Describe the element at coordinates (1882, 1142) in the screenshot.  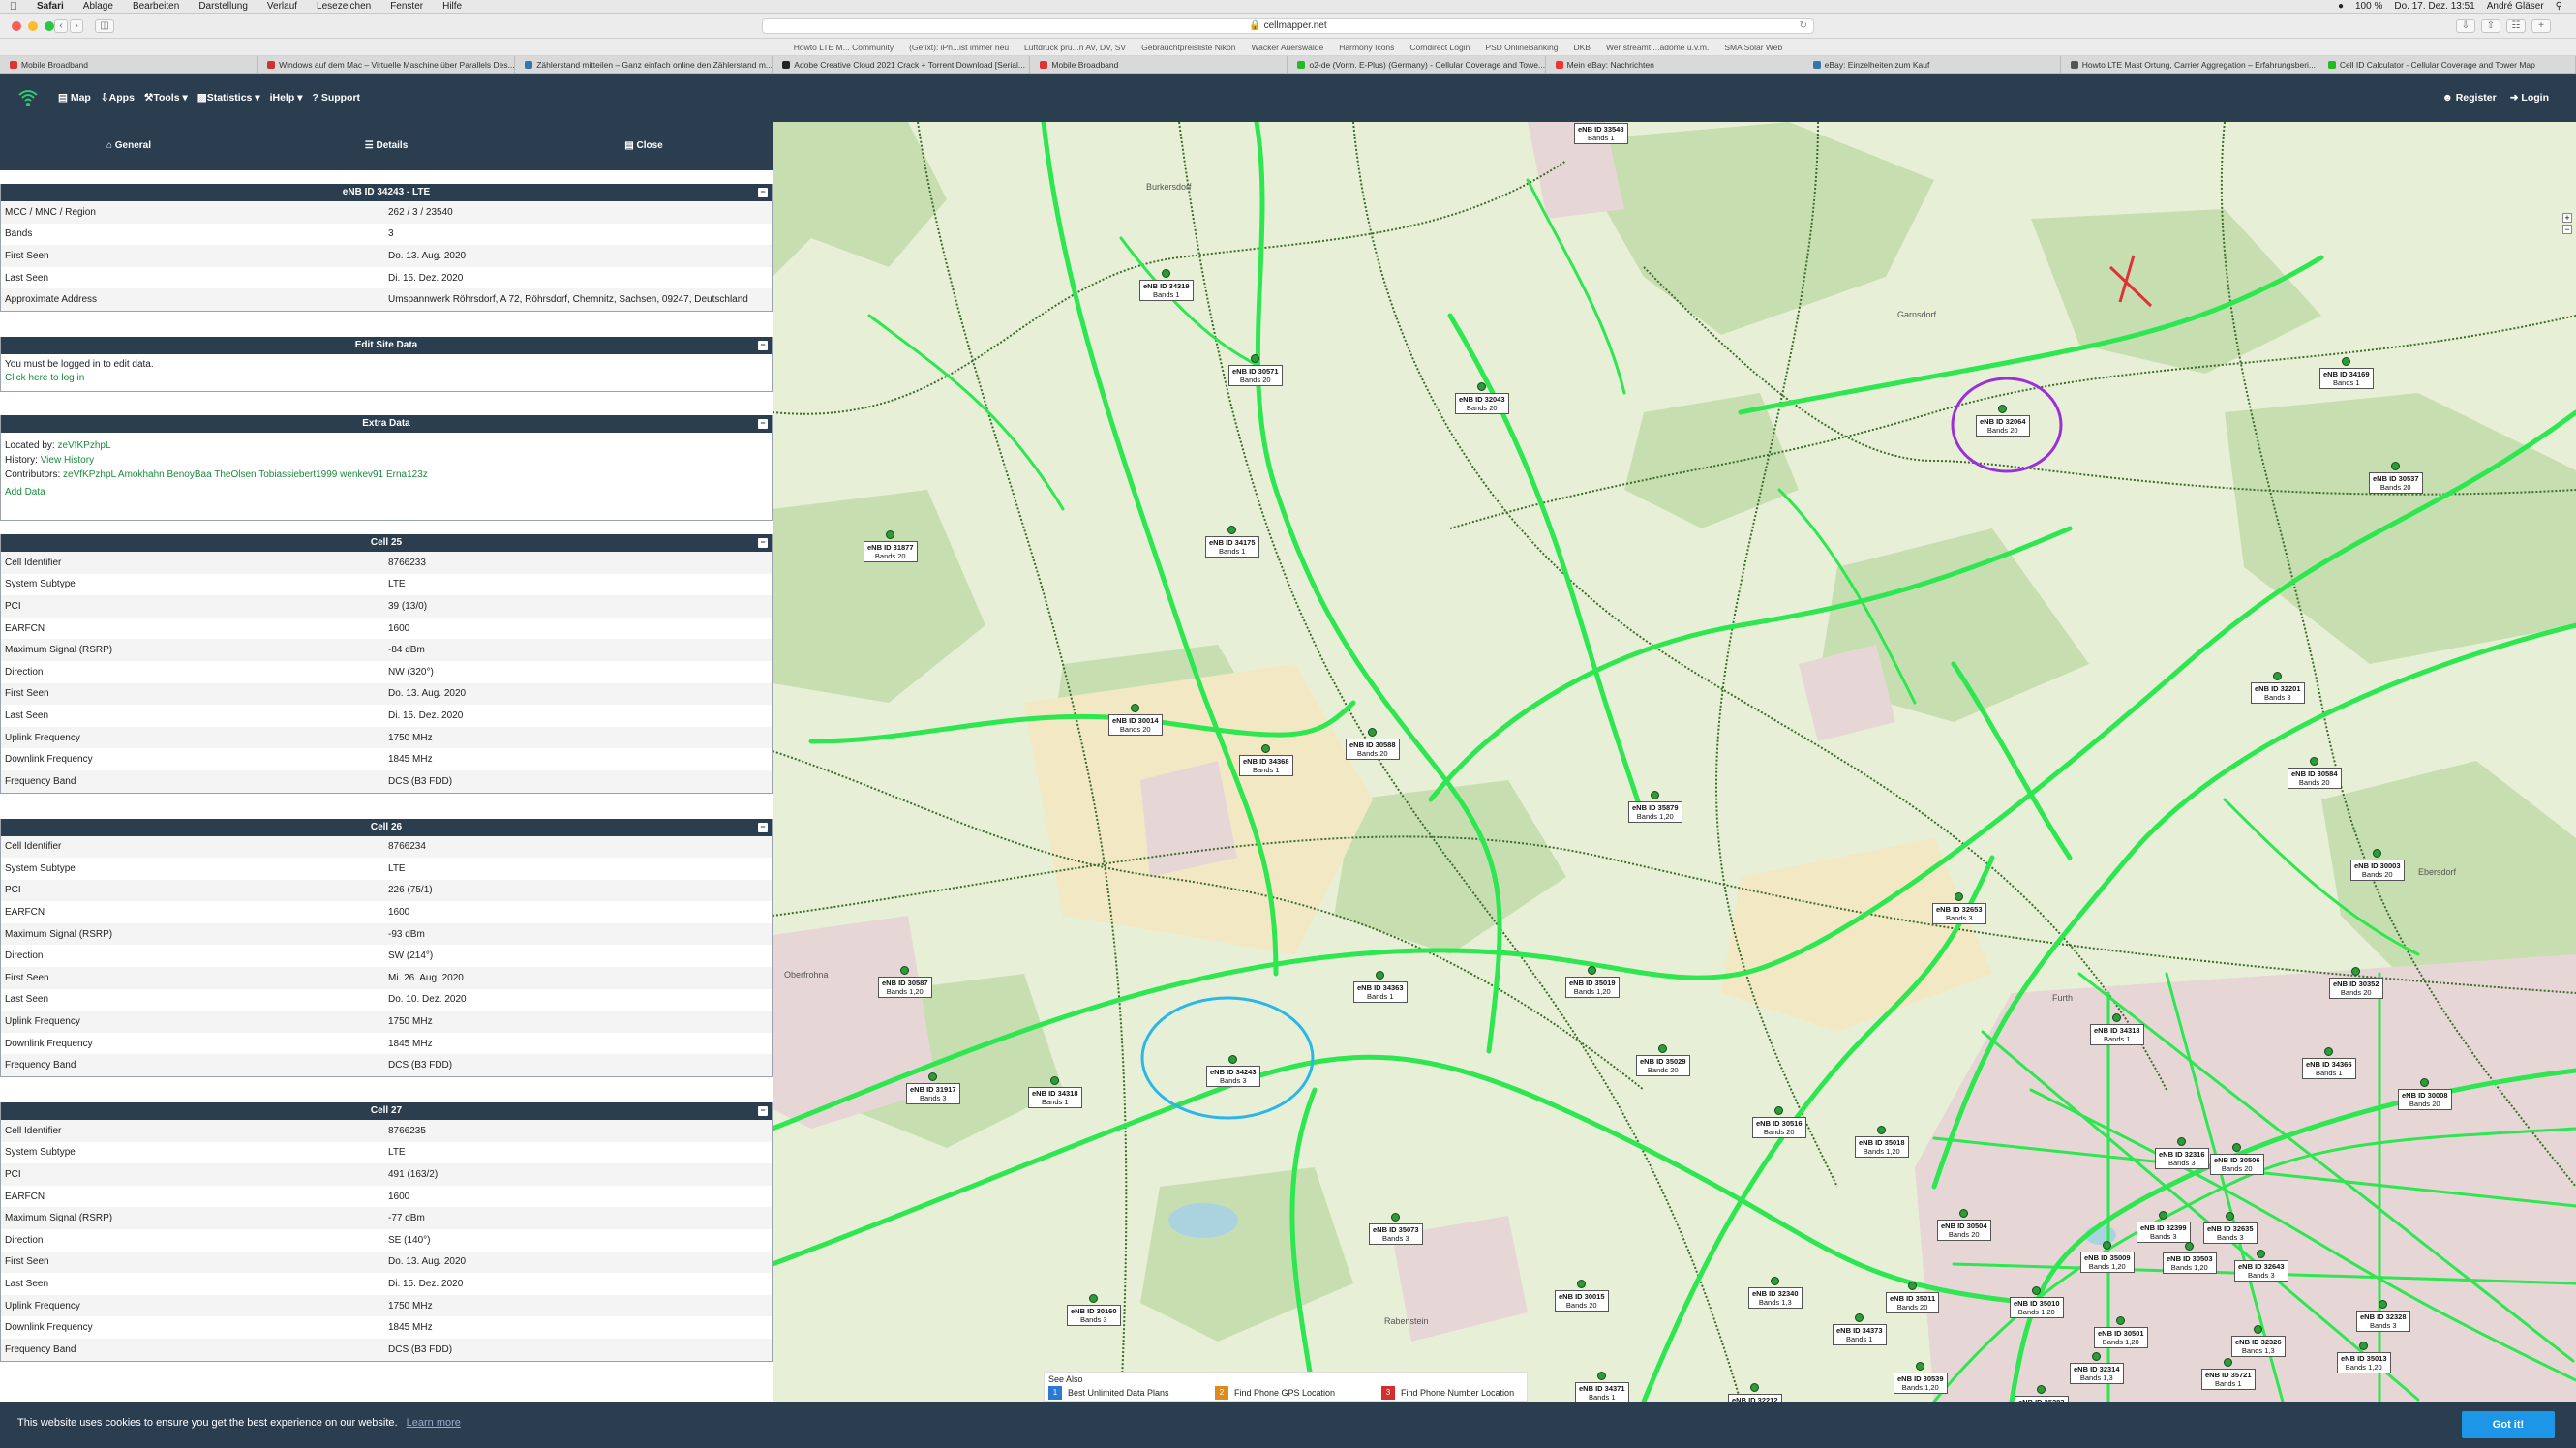
I see `tower-marker: eNB ID 35018 Bands 1,20` at that location.